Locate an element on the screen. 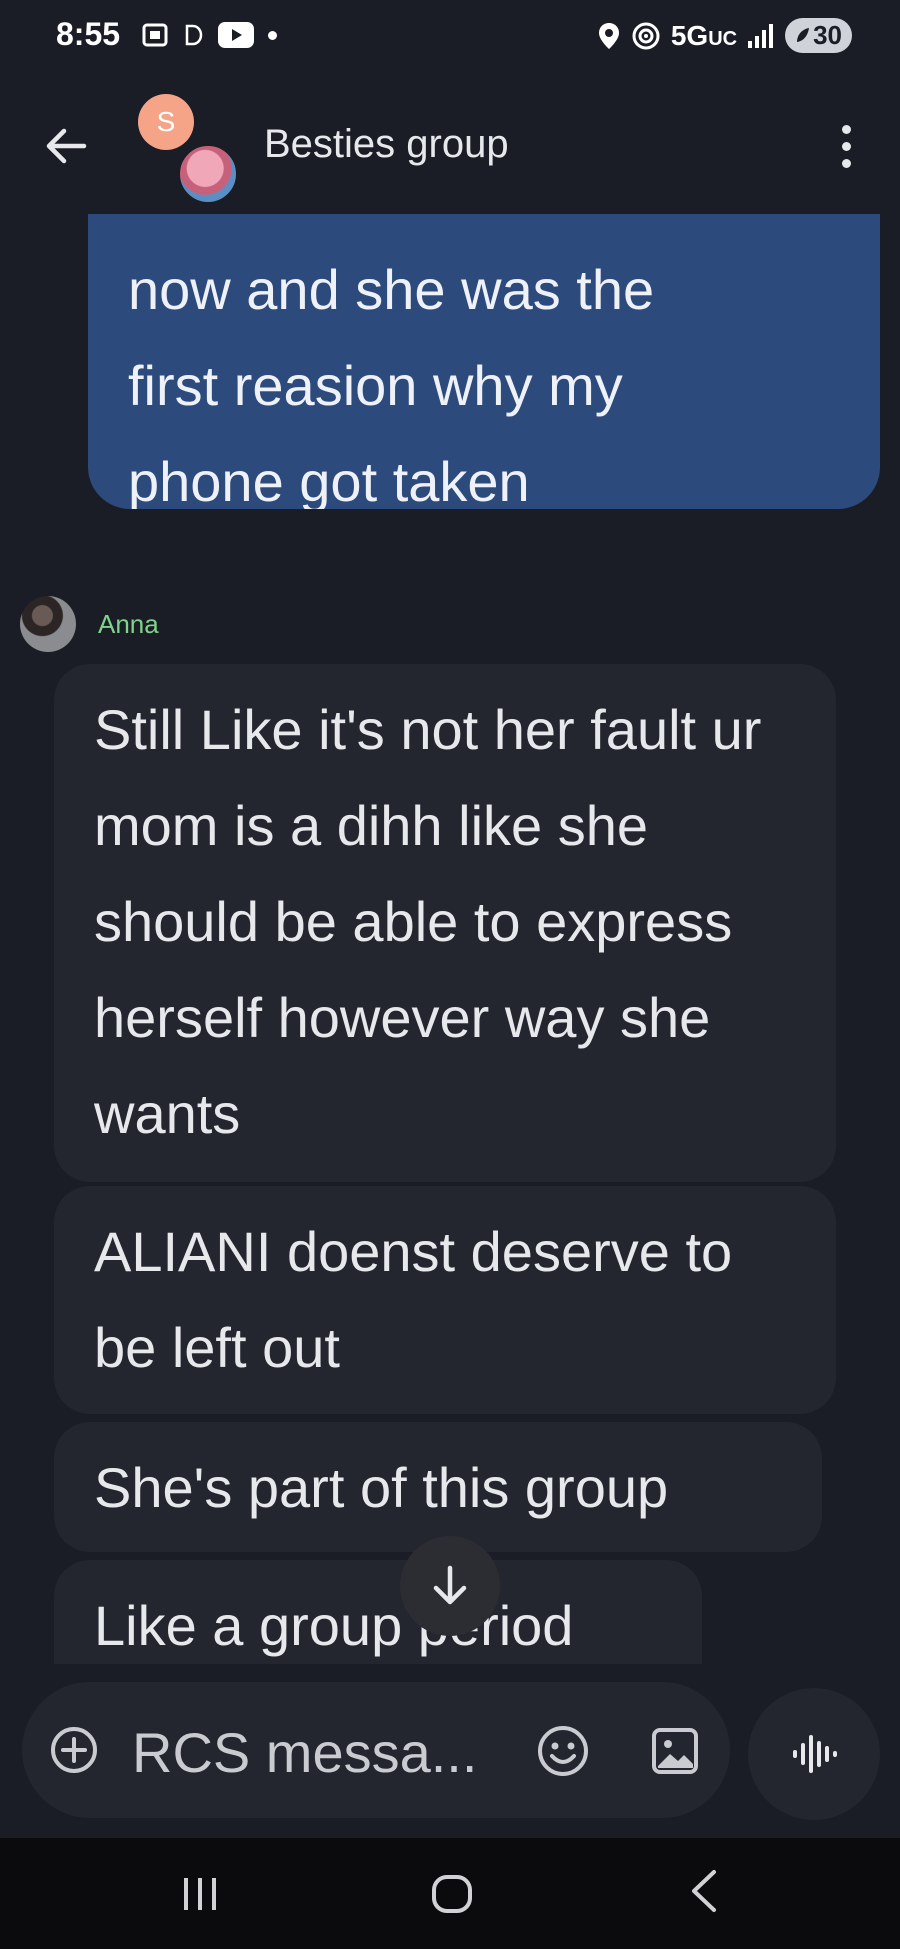 The image size is (900, 1949). battery-saver-icon is located at coordinates (803, 34).